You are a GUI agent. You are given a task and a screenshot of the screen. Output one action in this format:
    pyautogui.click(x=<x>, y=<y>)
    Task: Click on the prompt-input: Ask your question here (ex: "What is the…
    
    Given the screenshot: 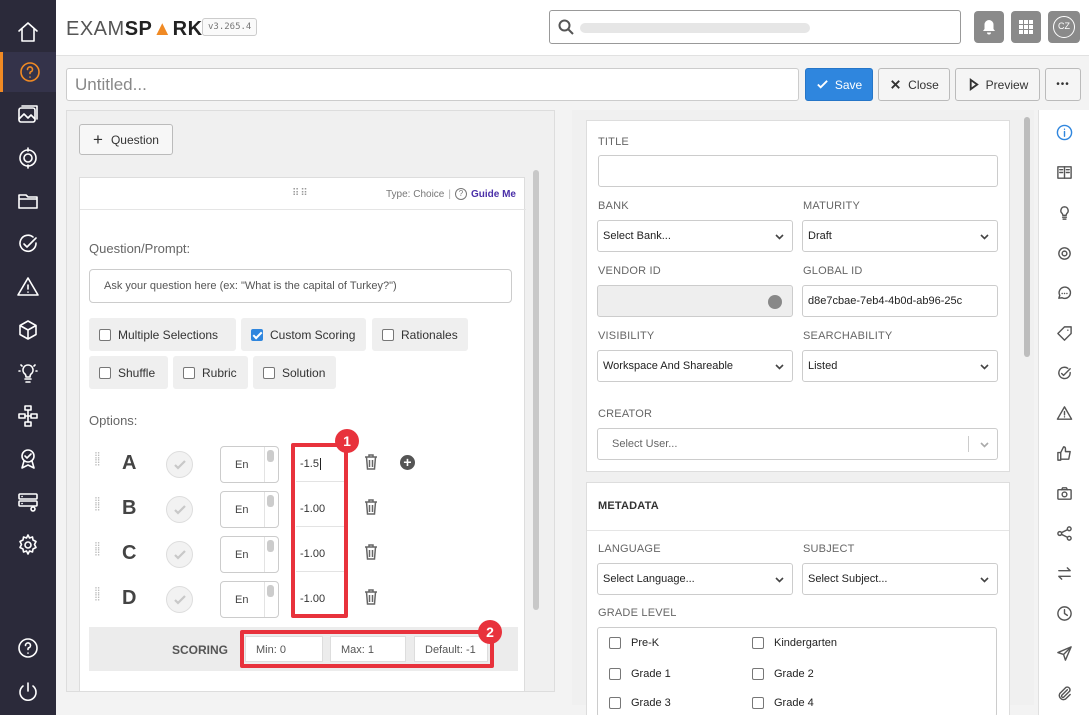 What is the action you would take?
    pyautogui.click(x=300, y=286)
    